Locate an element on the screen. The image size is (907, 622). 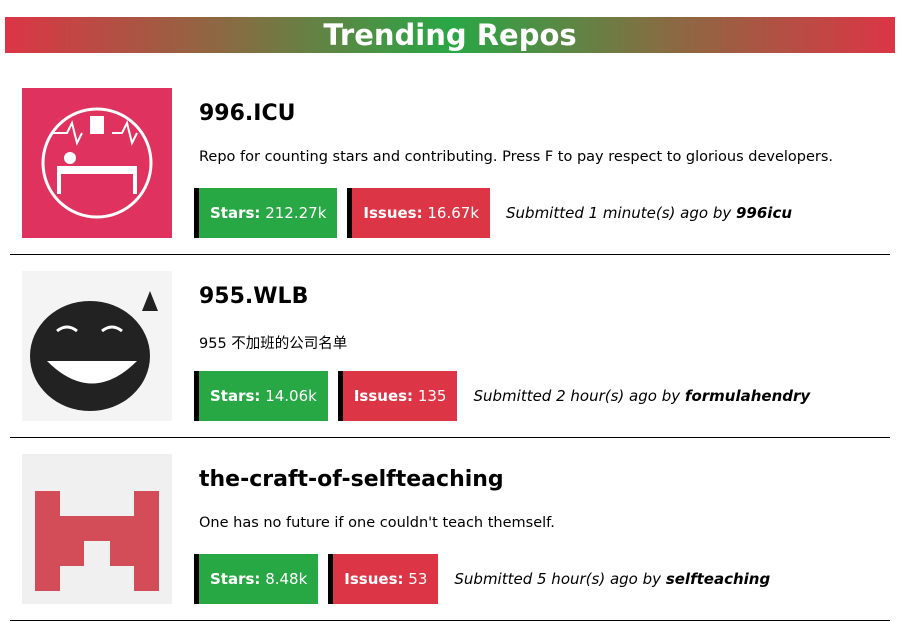
repo-name: 955.WLB is located at coordinates (253, 296).